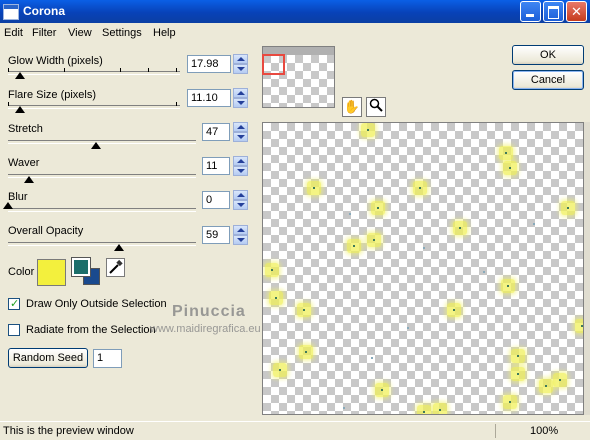  I want to click on waver-spinner, so click(240, 166).